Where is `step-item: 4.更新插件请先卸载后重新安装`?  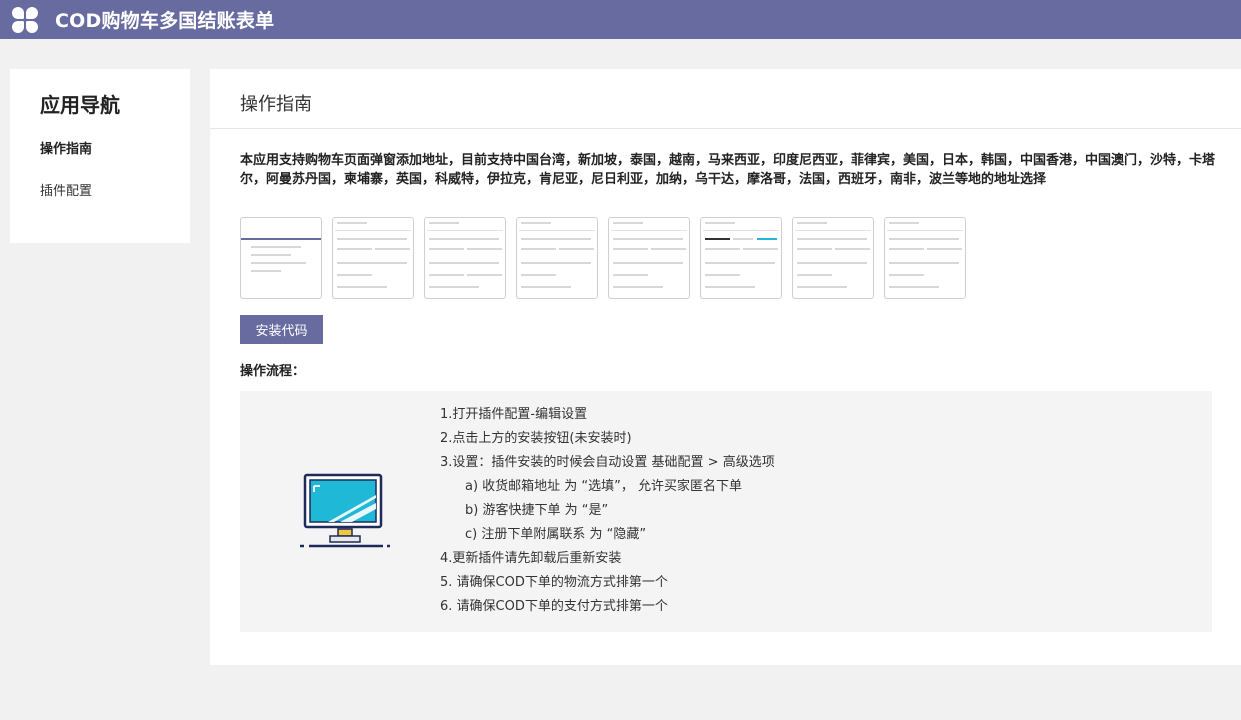 step-item: 4.更新插件请先卸载后重新安装 is located at coordinates (531, 558).